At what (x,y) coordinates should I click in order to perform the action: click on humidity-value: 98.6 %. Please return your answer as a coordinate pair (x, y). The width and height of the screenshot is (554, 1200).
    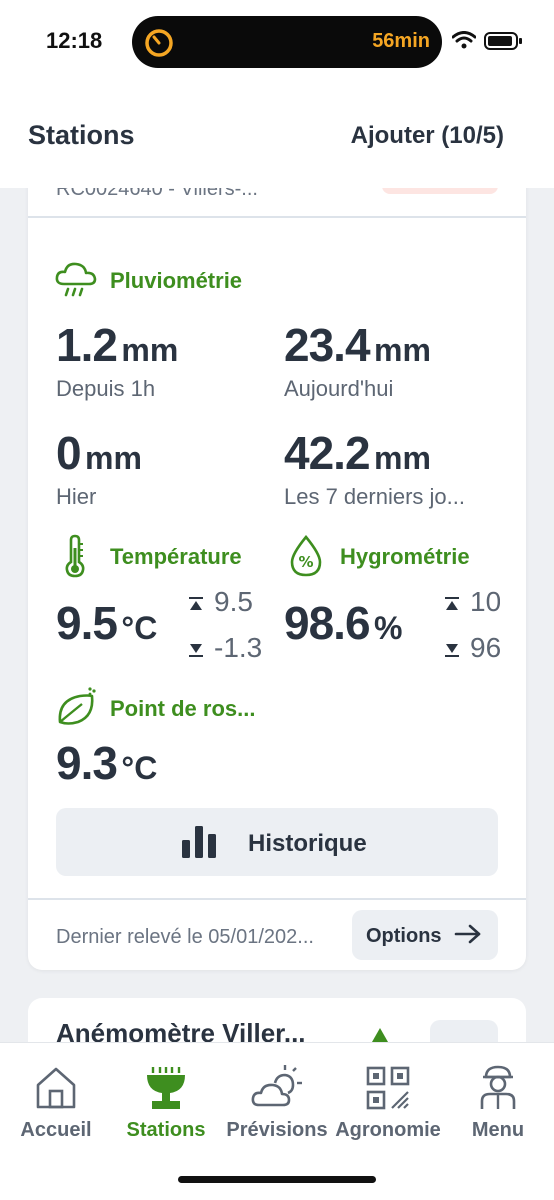
    Looking at the image, I should click on (343, 623).